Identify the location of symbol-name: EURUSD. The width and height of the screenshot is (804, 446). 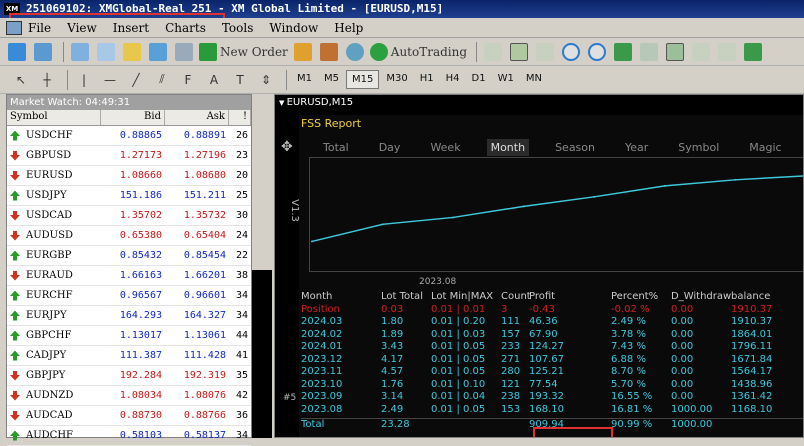
(49, 175).